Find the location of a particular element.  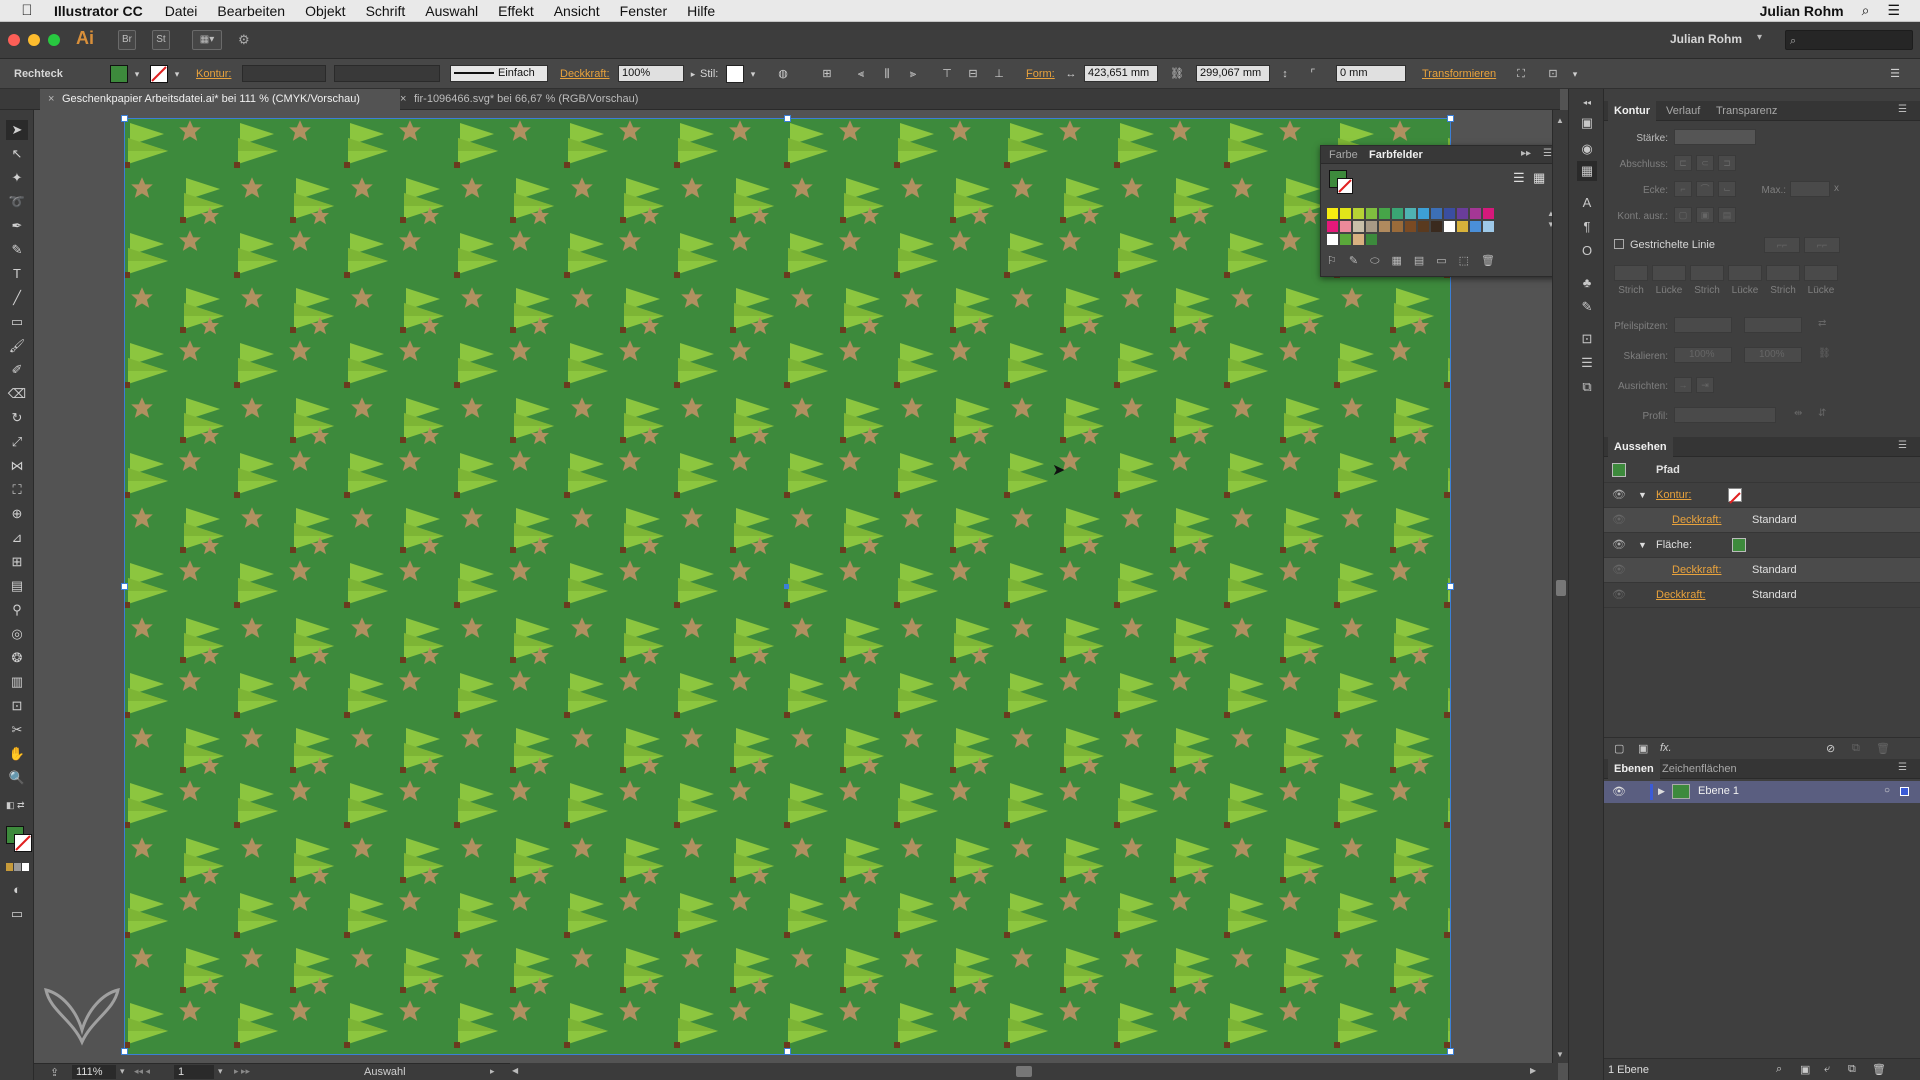

cap-butt-button: ⊏ is located at coordinates (1683, 163).